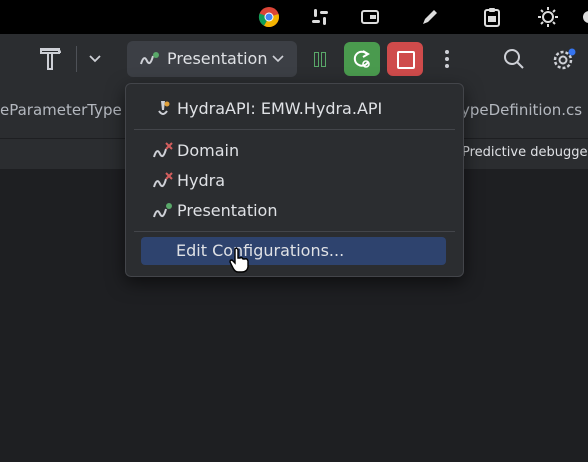 The image size is (588, 462). I want to click on tab-left: eParameterType, so click(61, 110).